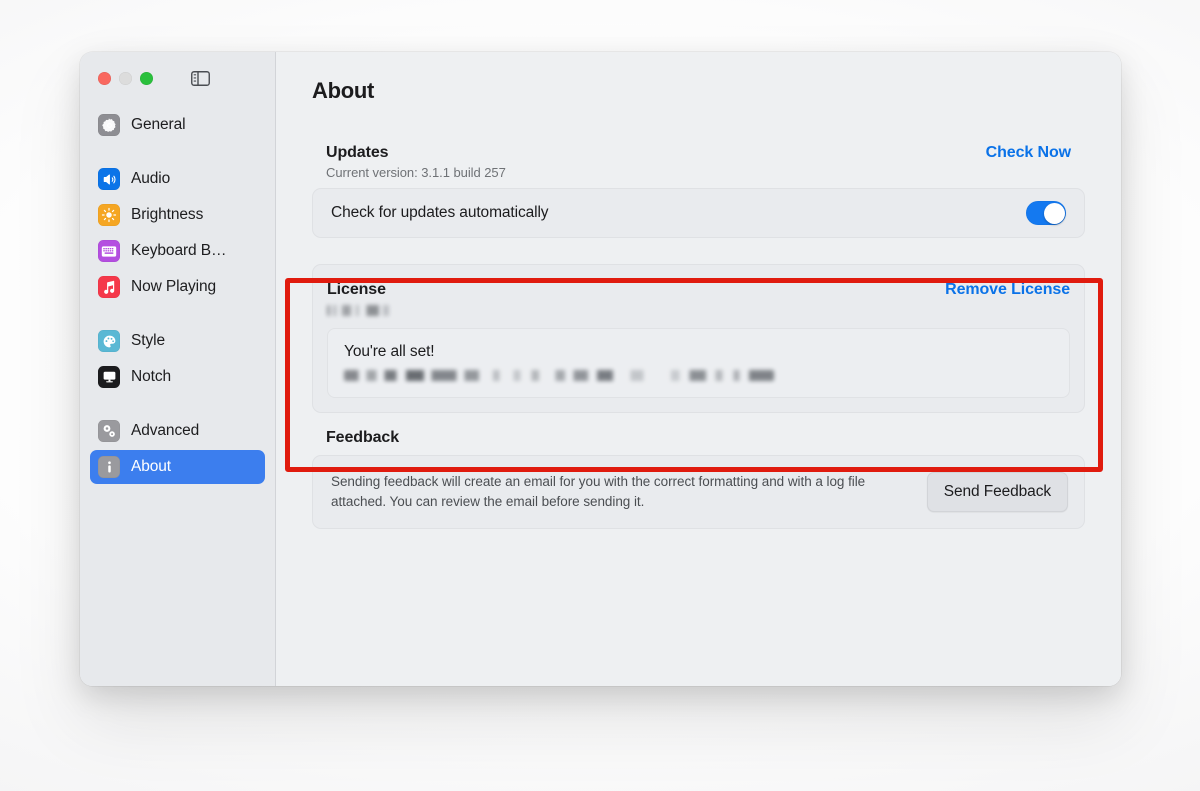  What do you see at coordinates (177, 78) in the screenshot?
I see `window-titlebar` at bounding box center [177, 78].